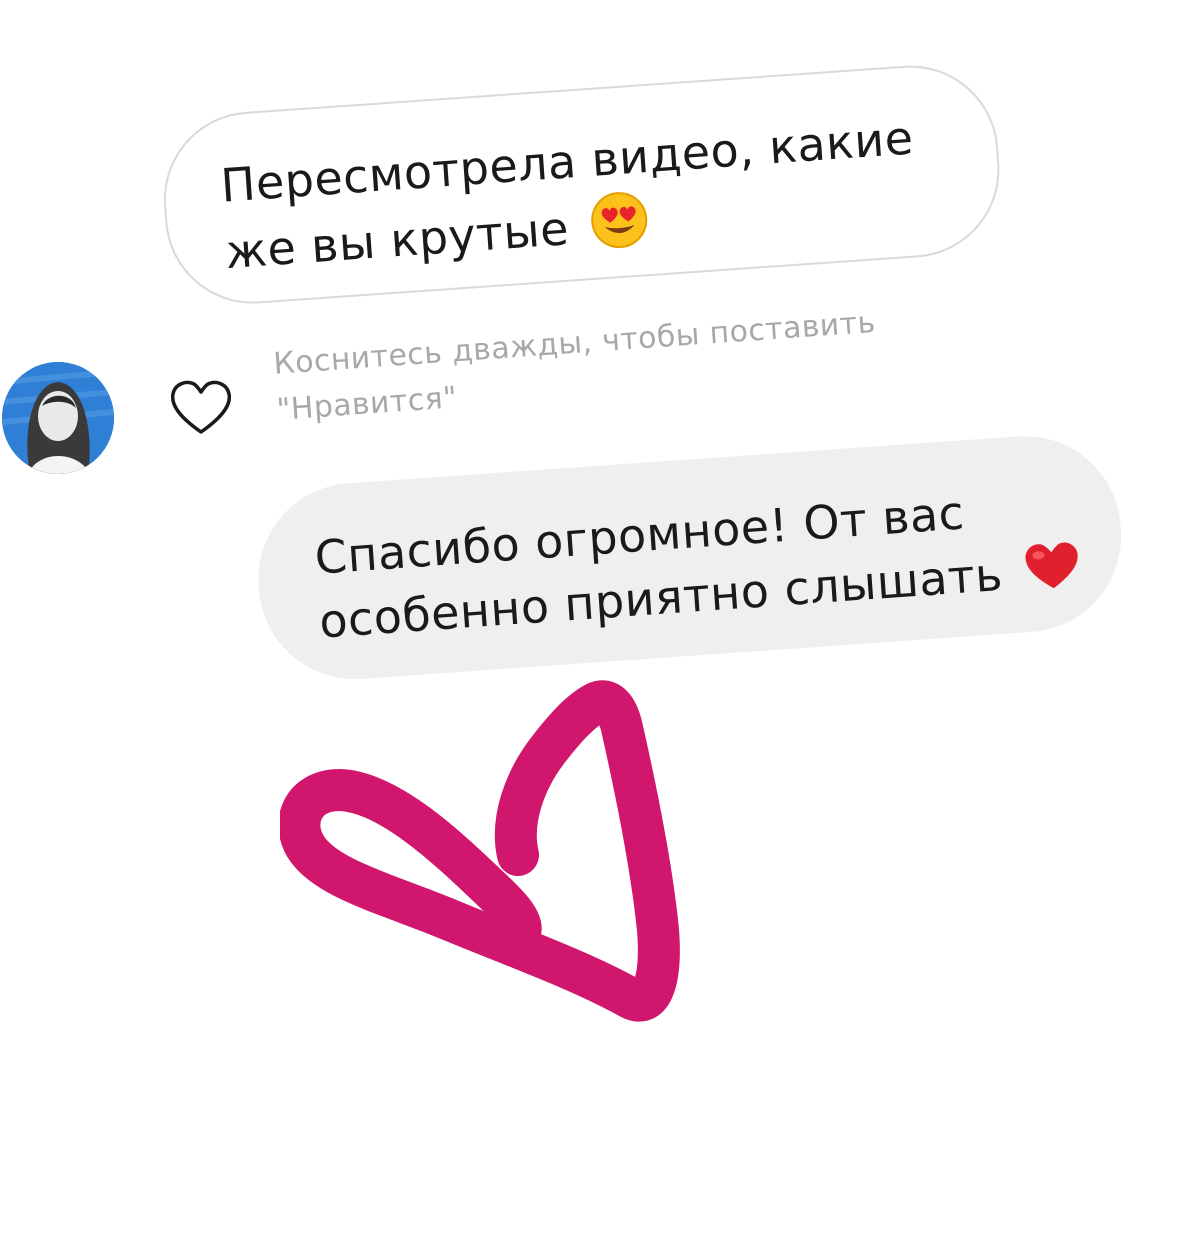  What do you see at coordinates (619, 228) in the screenshot?
I see `heart-eyes-emoji-icon` at bounding box center [619, 228].